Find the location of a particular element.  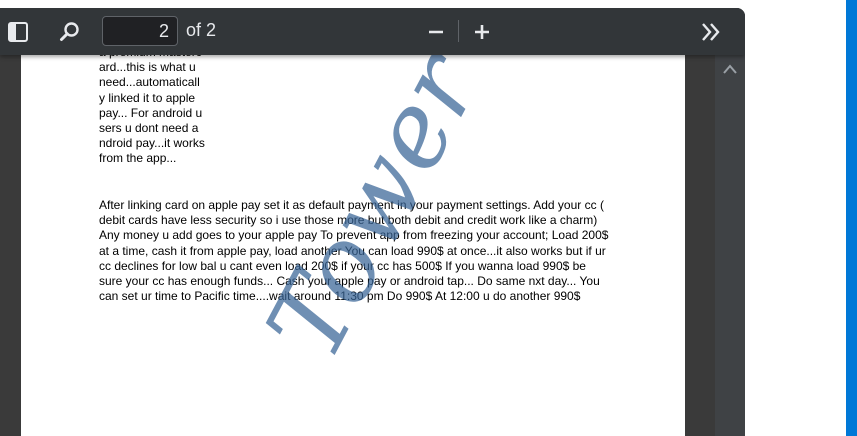

scroll-up-button is located at coordinates (730, 69).